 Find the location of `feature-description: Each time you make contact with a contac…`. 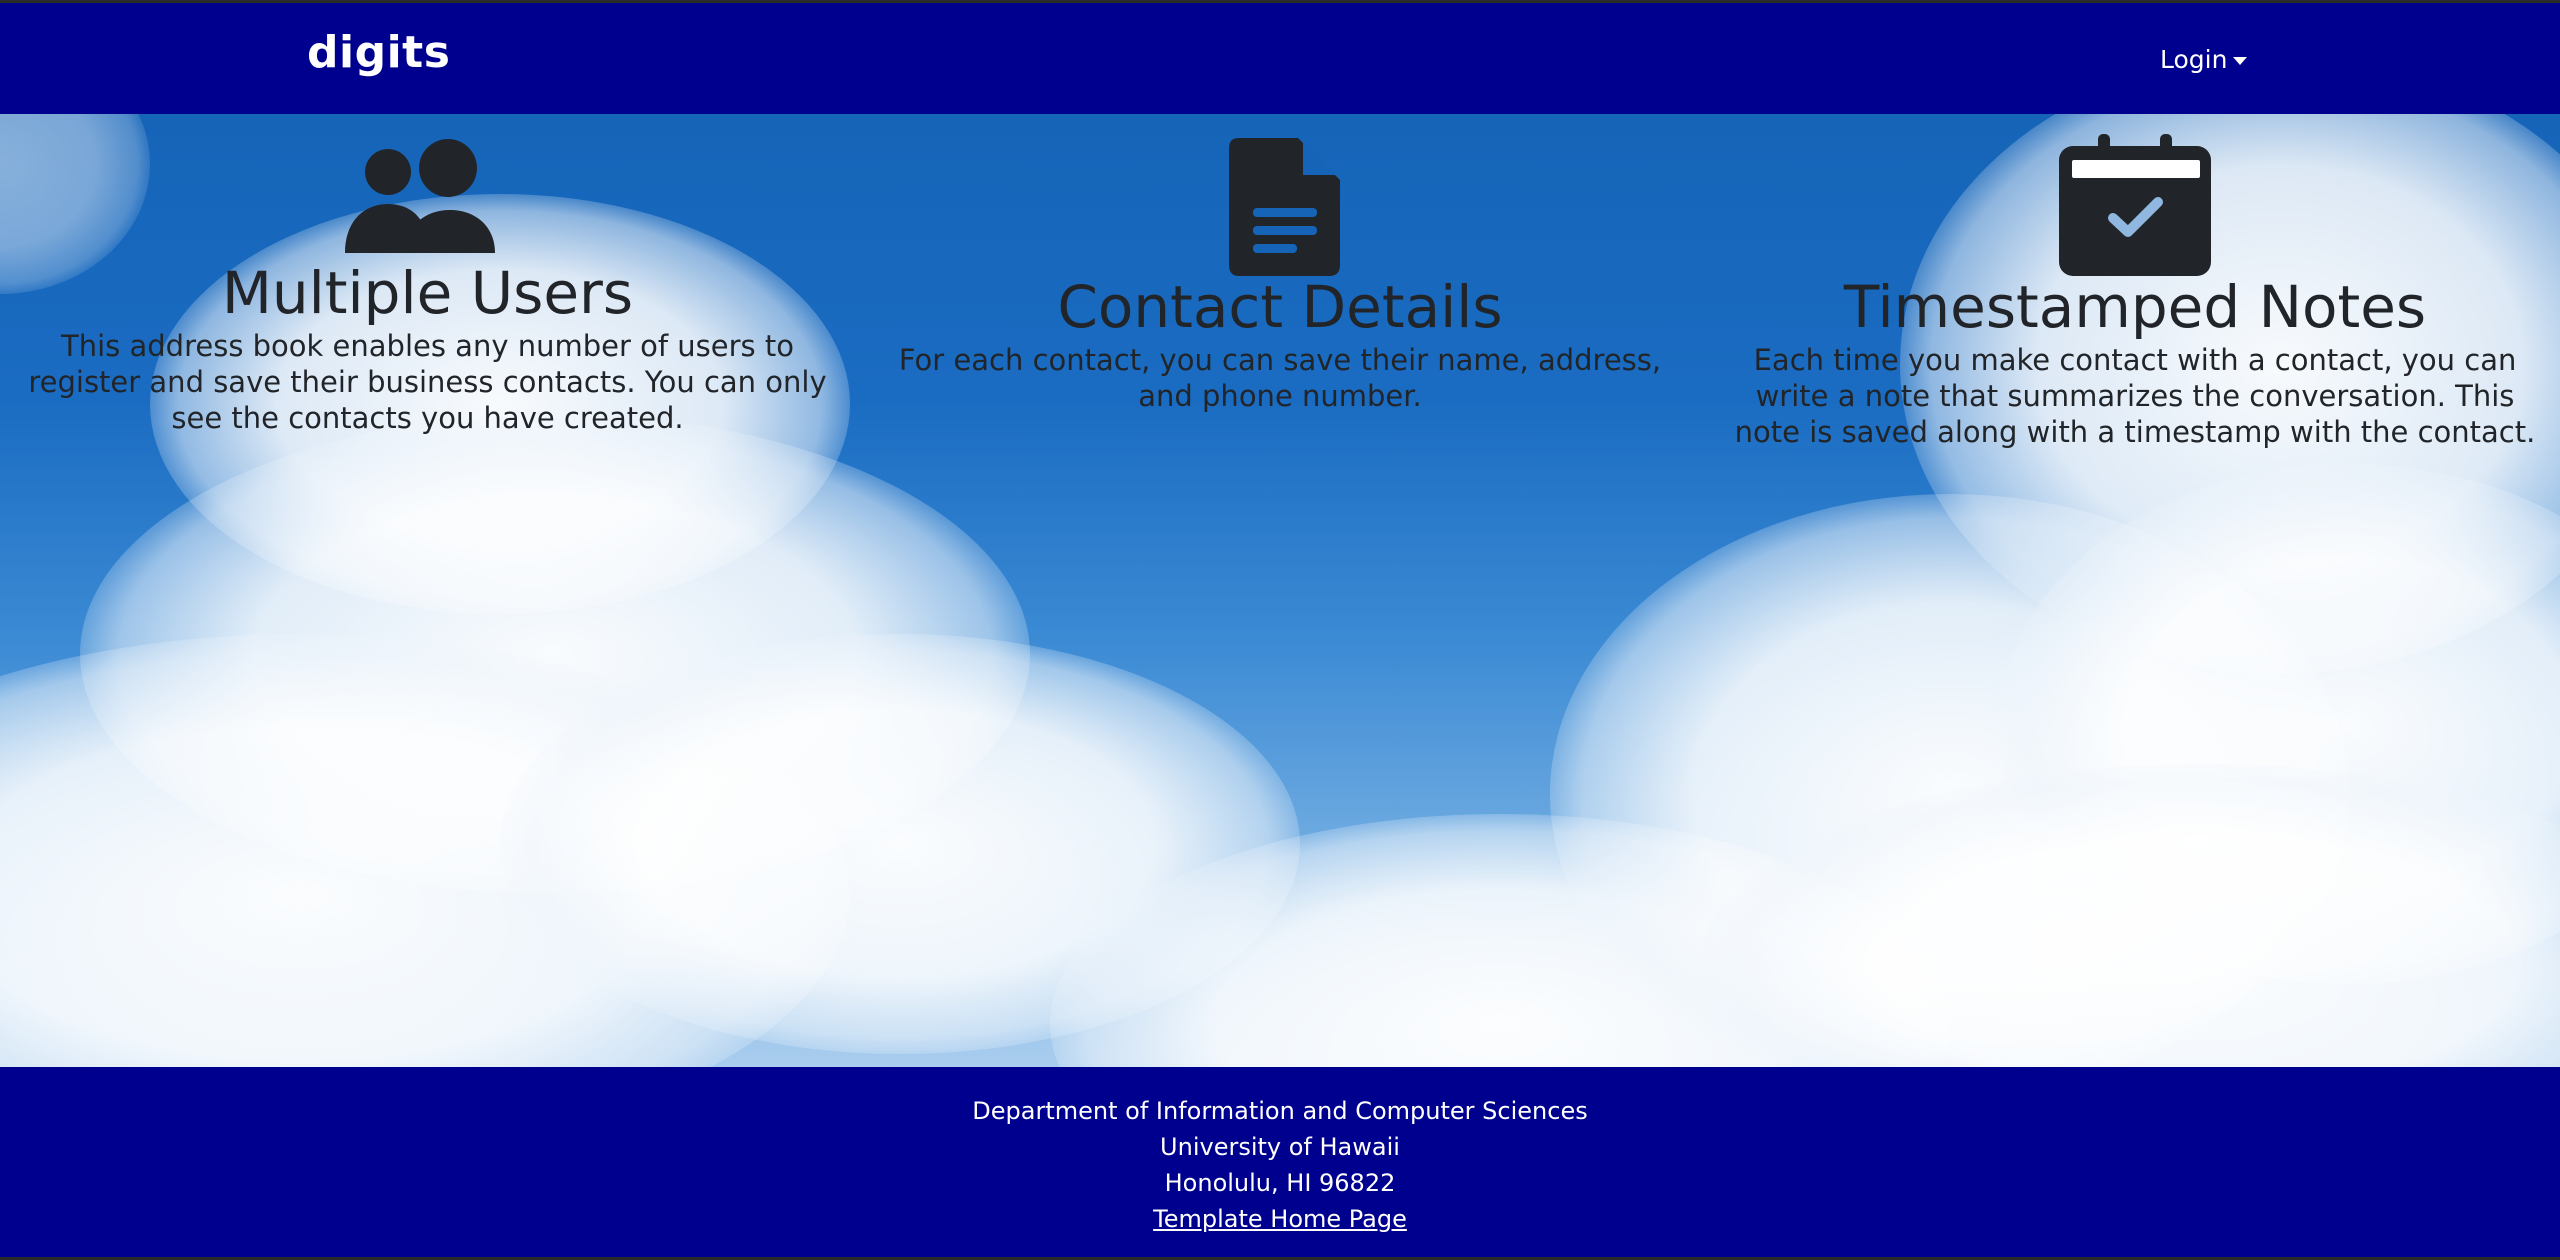

feature-description: Each time you make contact with a contac… is located at coordinates (2135, 396).